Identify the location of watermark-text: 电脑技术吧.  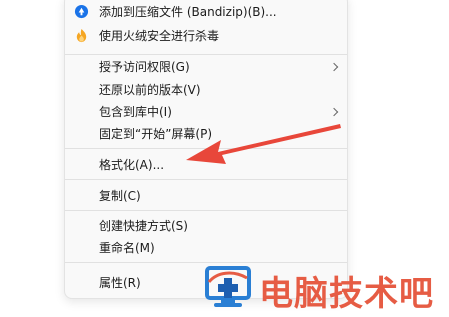
(346, 294).